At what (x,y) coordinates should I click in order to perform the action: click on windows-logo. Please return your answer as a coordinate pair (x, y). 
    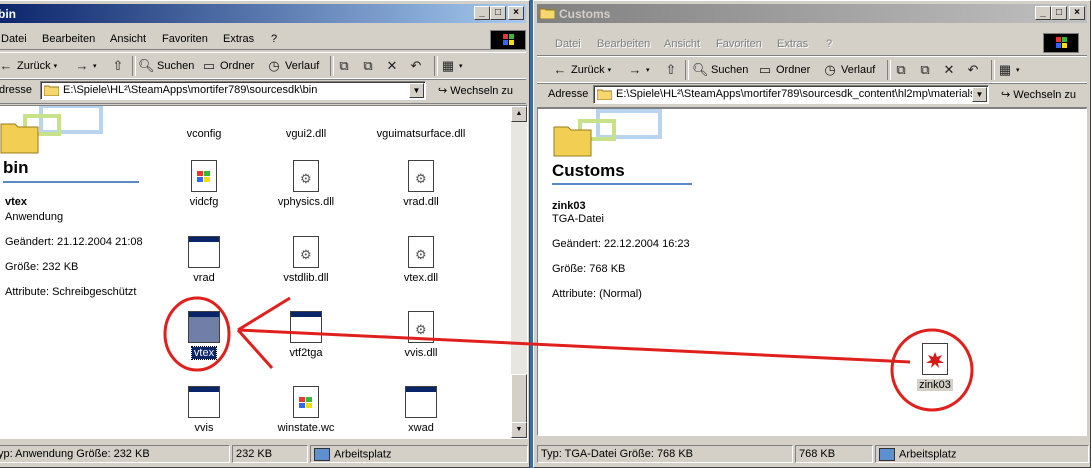
    Looking at the image, I should click on (508, 40).